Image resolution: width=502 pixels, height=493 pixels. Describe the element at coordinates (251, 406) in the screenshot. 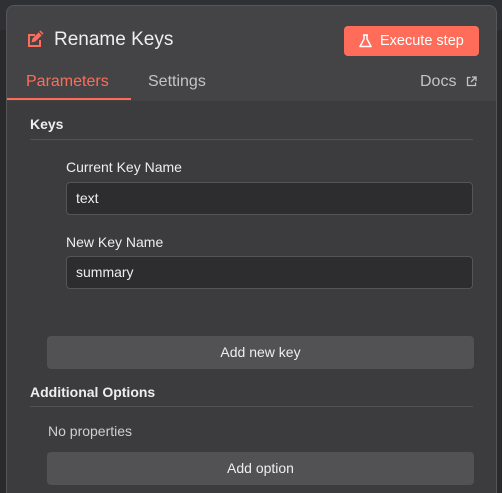

I see `options-divider` at that location.